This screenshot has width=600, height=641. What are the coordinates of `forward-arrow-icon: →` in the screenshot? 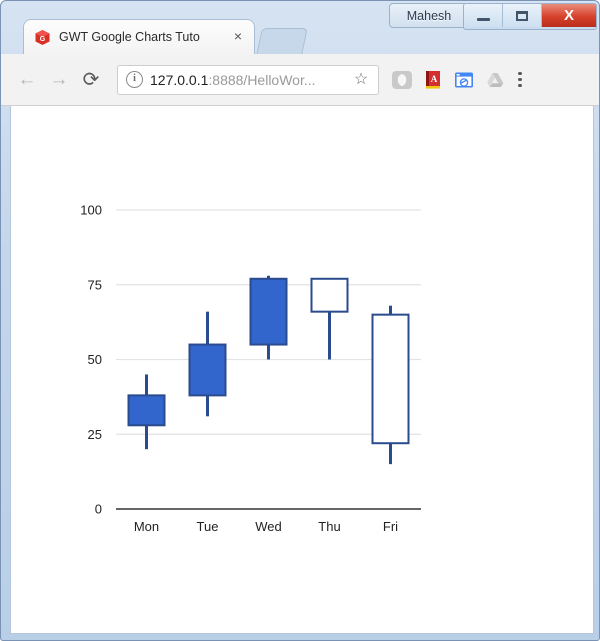 It's located at (59, 79).